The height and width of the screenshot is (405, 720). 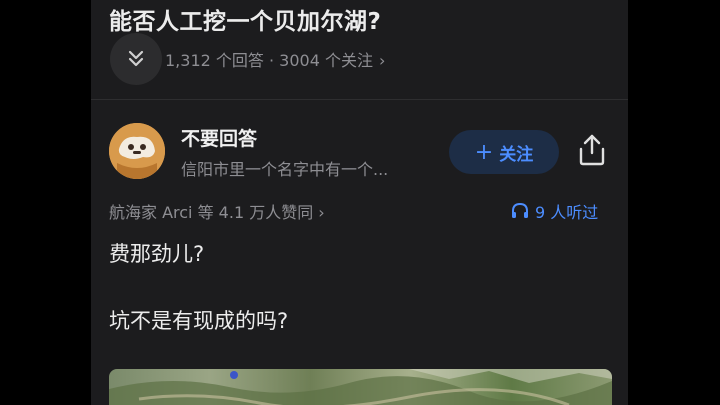 I want to click on collapse-button, so click(x=136, y=59).